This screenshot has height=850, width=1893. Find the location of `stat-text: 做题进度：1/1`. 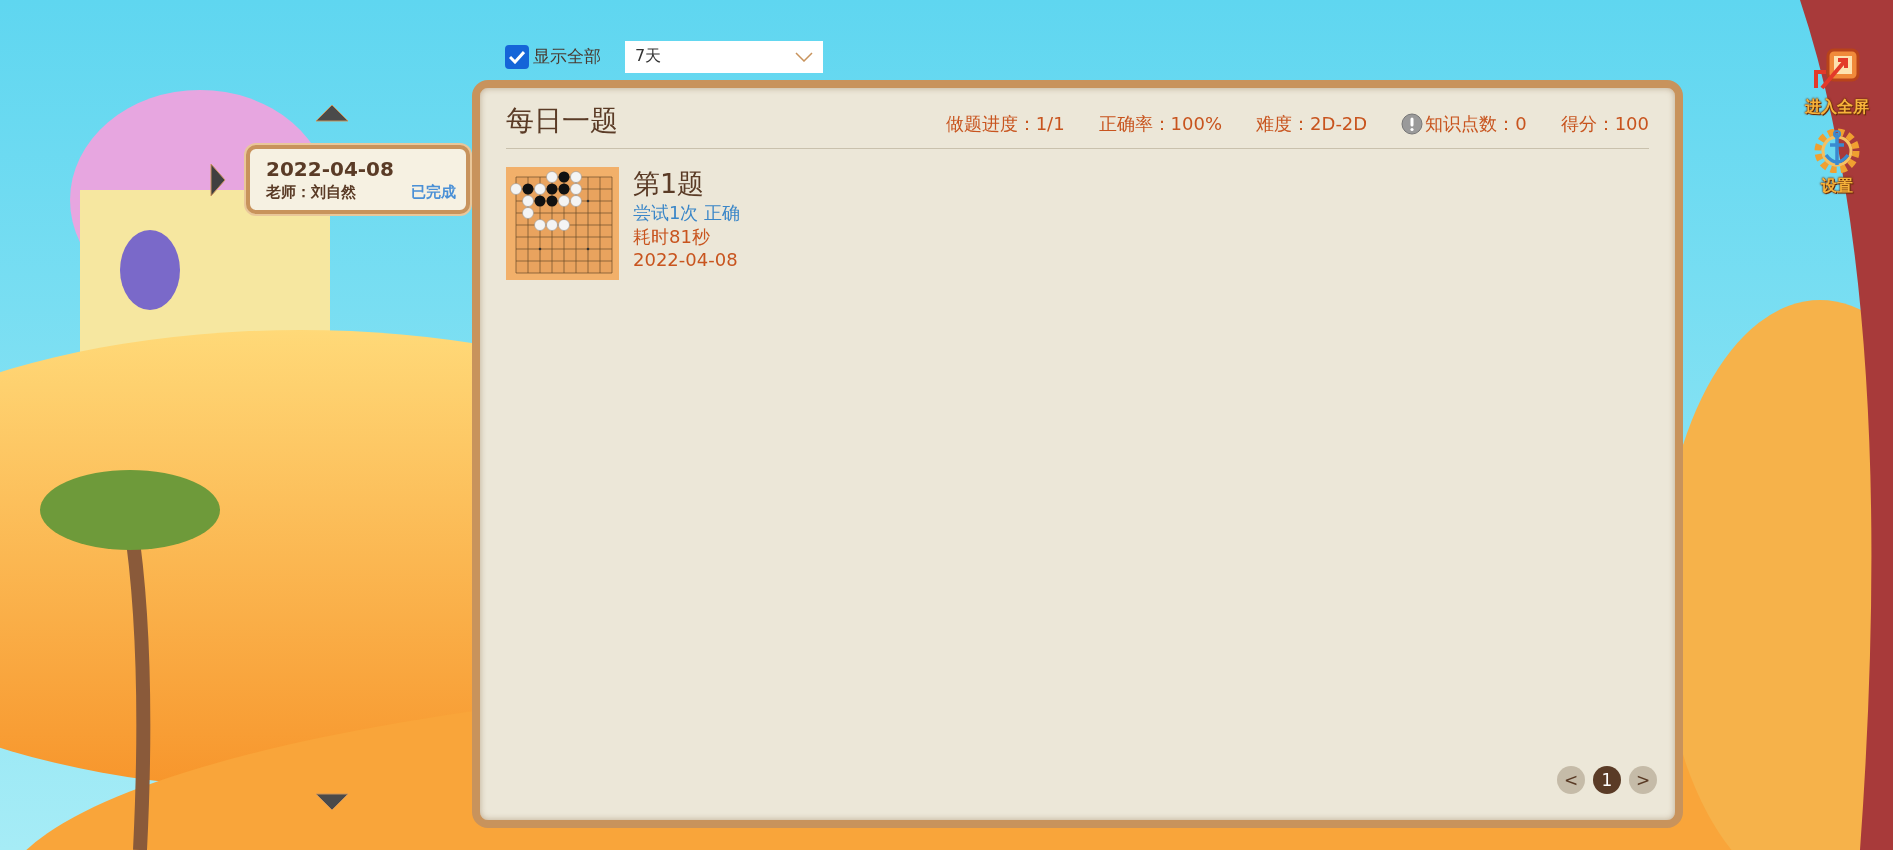

stat-text: 做题进度：1/1 is located at coordinates (1005, 124).